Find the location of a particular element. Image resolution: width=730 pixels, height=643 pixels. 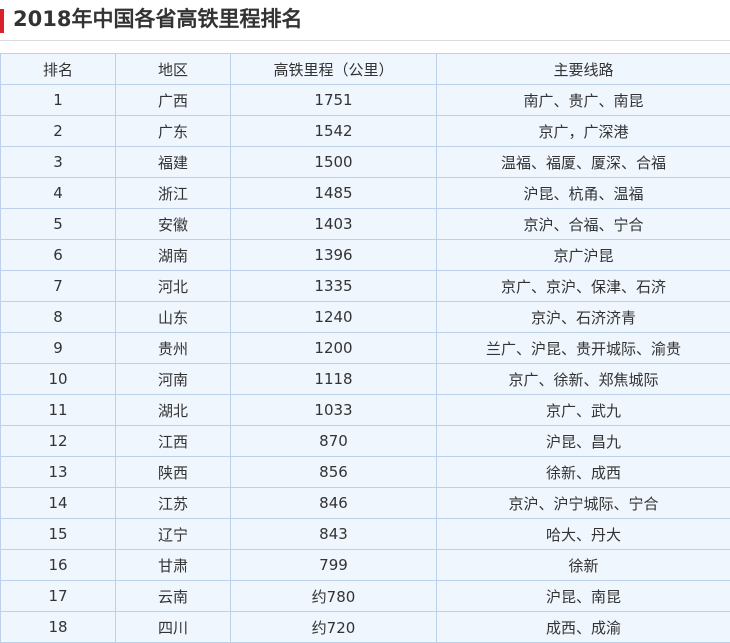

rank-cell: 12 is located at coordinates (58, 441).